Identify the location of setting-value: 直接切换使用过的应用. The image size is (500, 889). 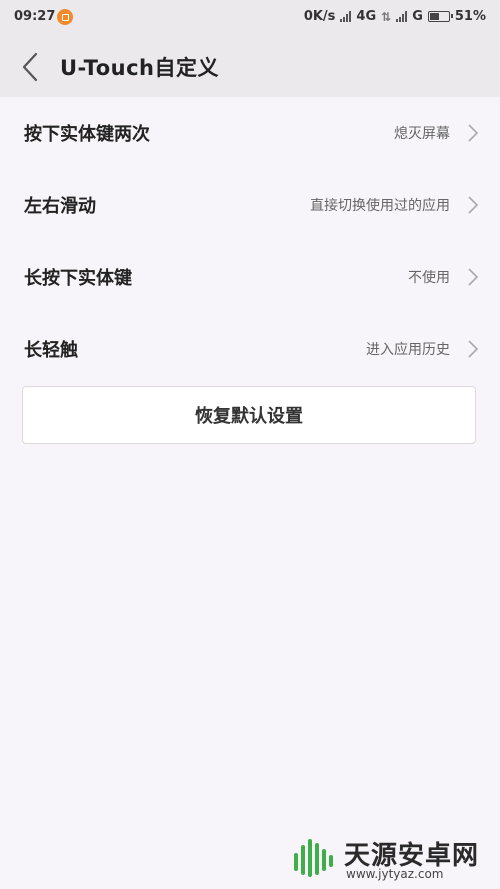
(380, 206).